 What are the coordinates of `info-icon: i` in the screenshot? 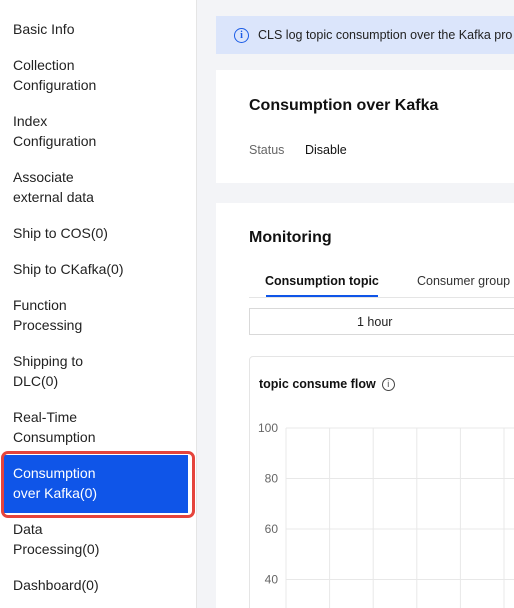 It's located at (241, 35).